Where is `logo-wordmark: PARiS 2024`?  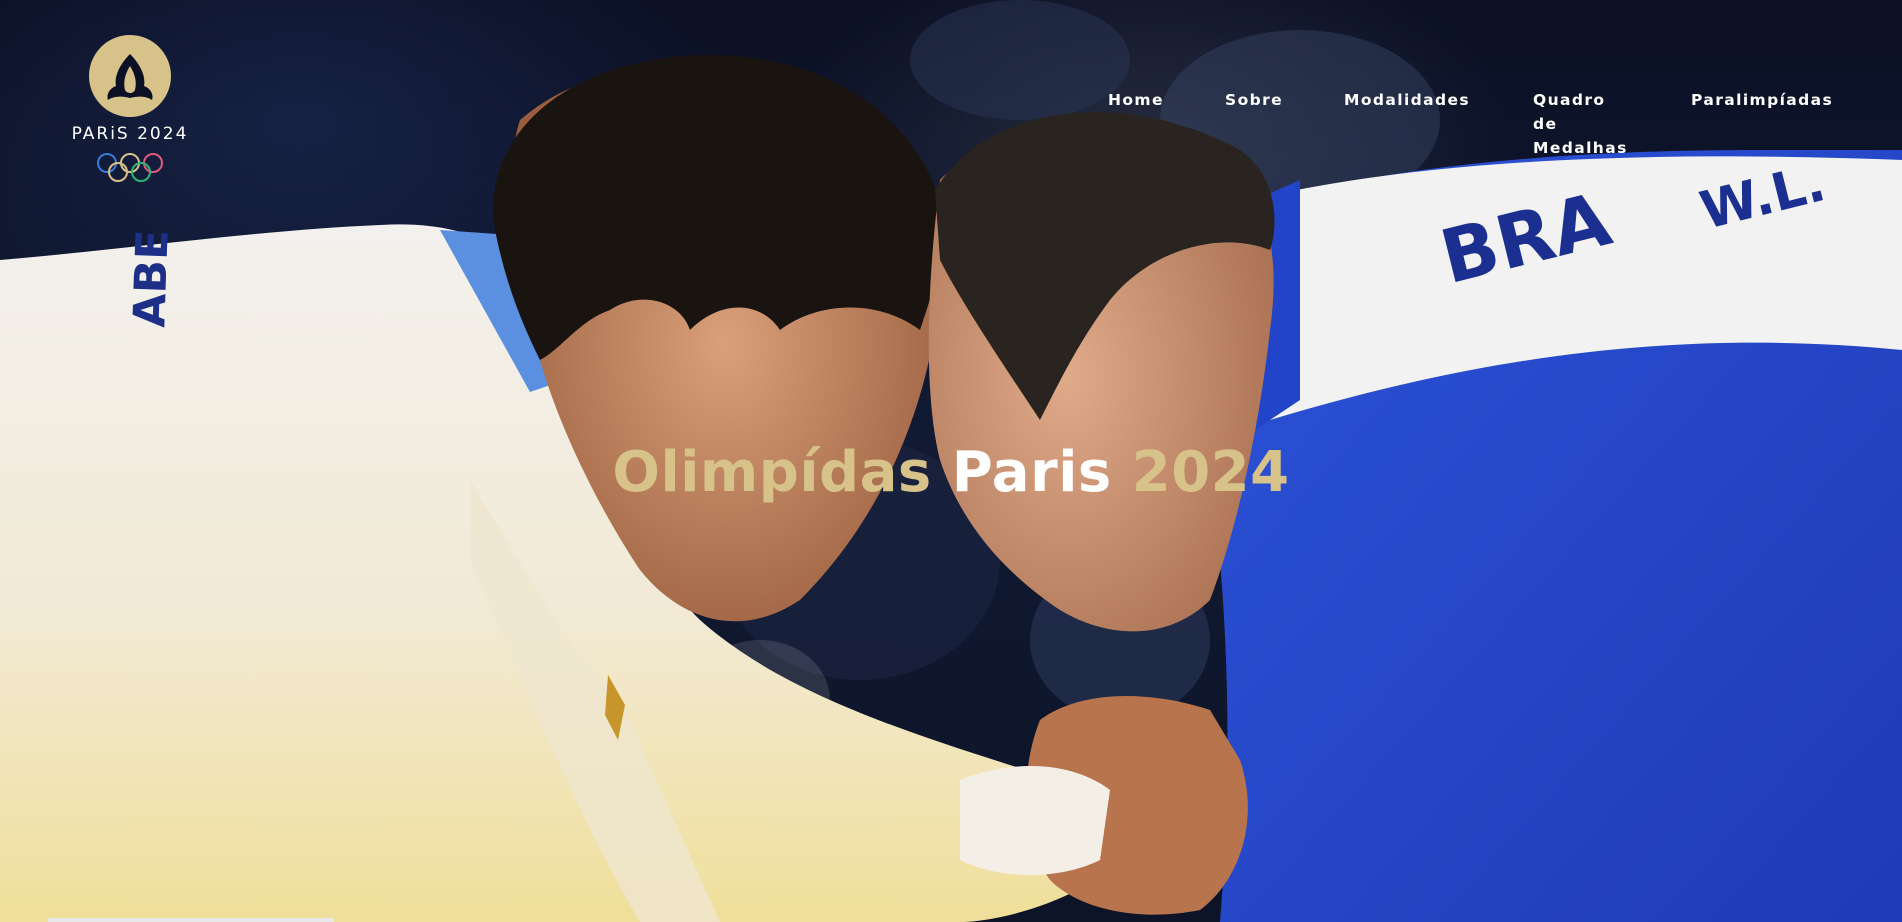
logo-wordmark: PARiS 2024 is located at coordinates (130, 134).